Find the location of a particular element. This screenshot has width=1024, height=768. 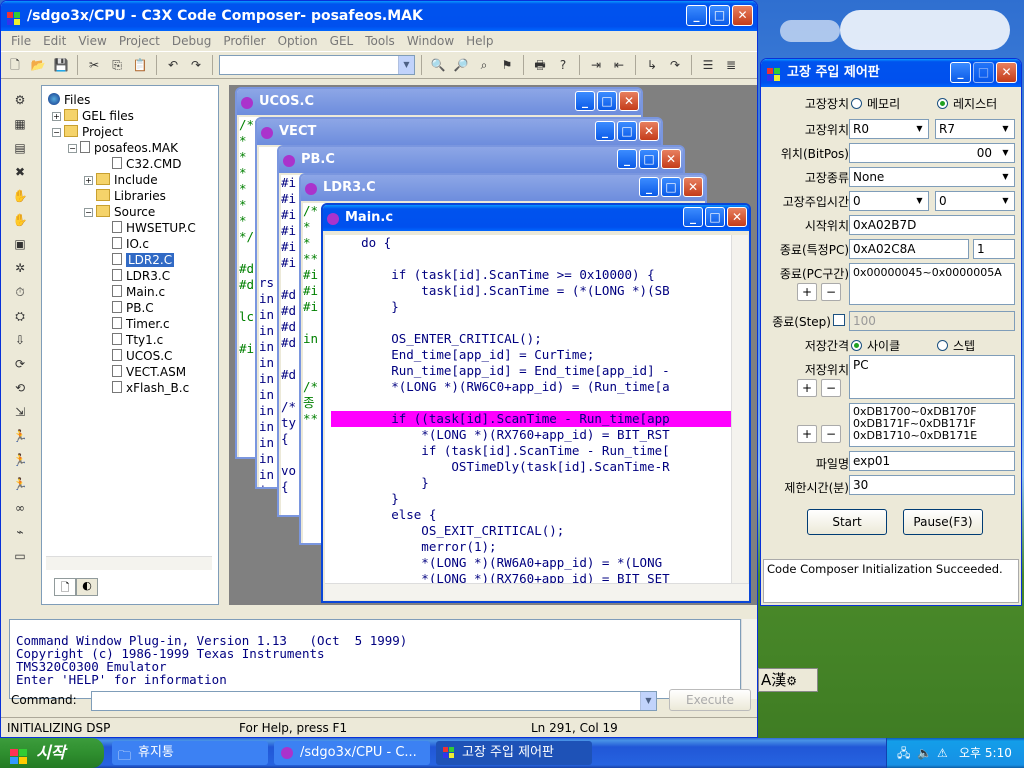

window-icon: ▭ is located at coordinates (20, 556).